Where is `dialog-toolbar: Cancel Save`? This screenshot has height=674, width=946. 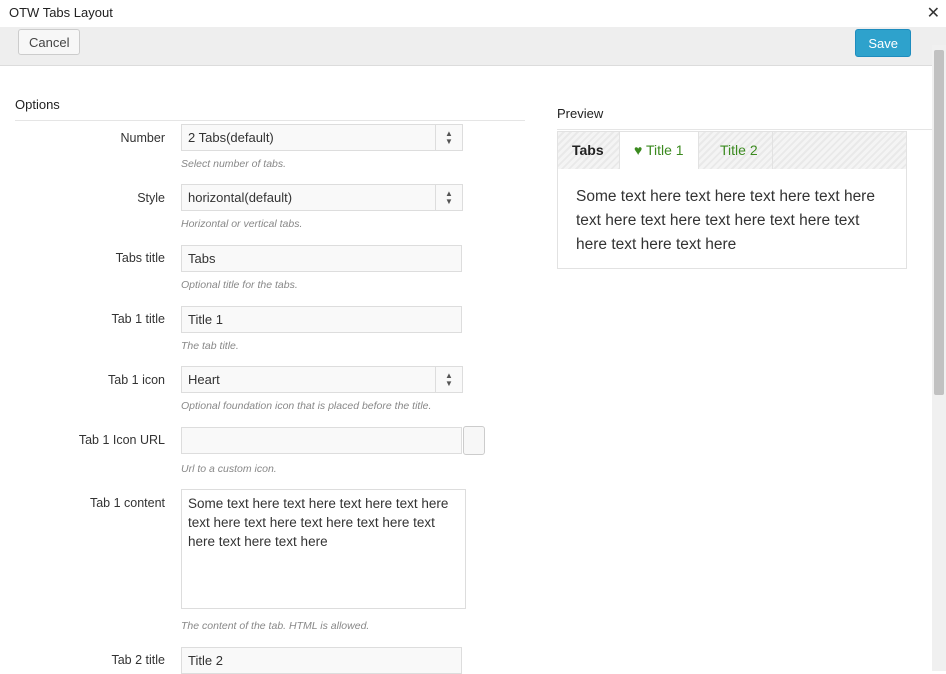
dialog-toolbar: Cancel Save is located at coordinates (473, 46).